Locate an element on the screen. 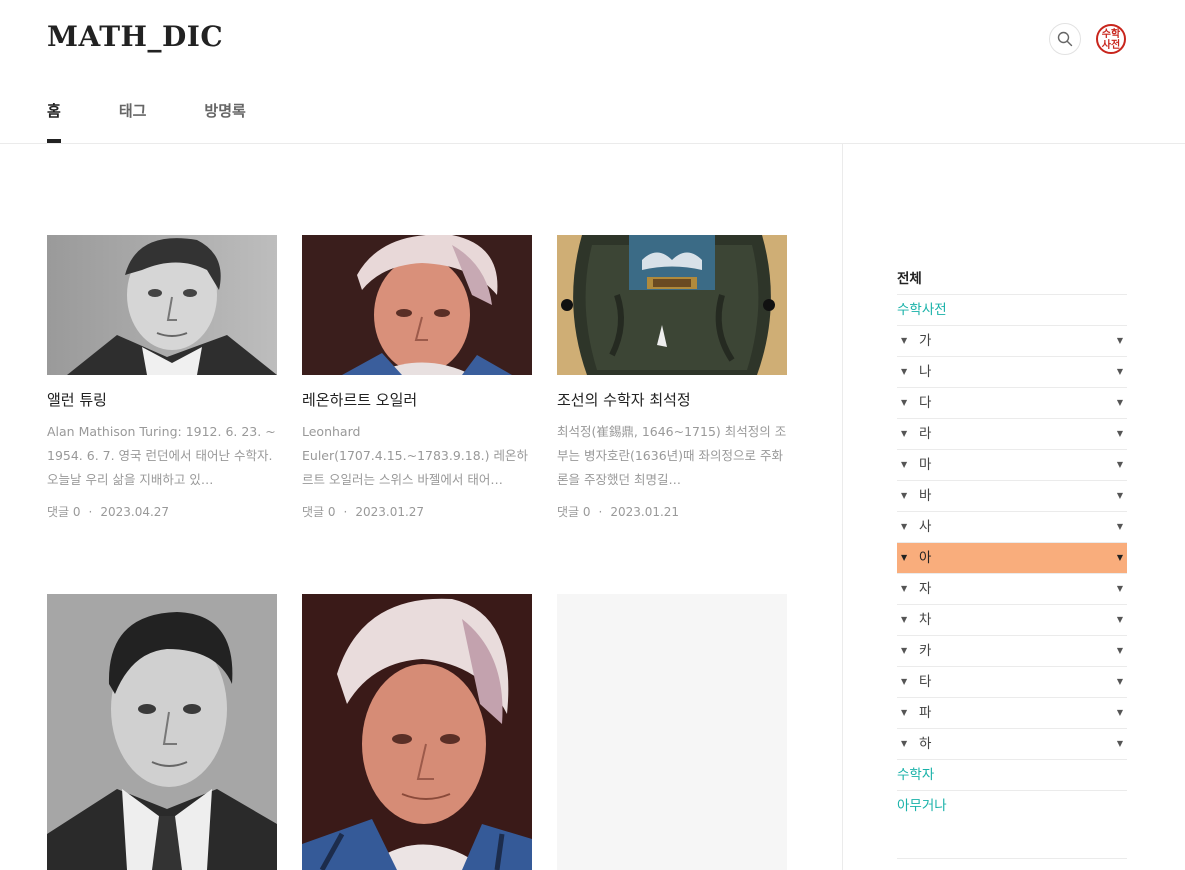 The image size is (1185, 870). post-meta: 댓글 0 · 2023.04.27 is located at coordinates (108, 512).